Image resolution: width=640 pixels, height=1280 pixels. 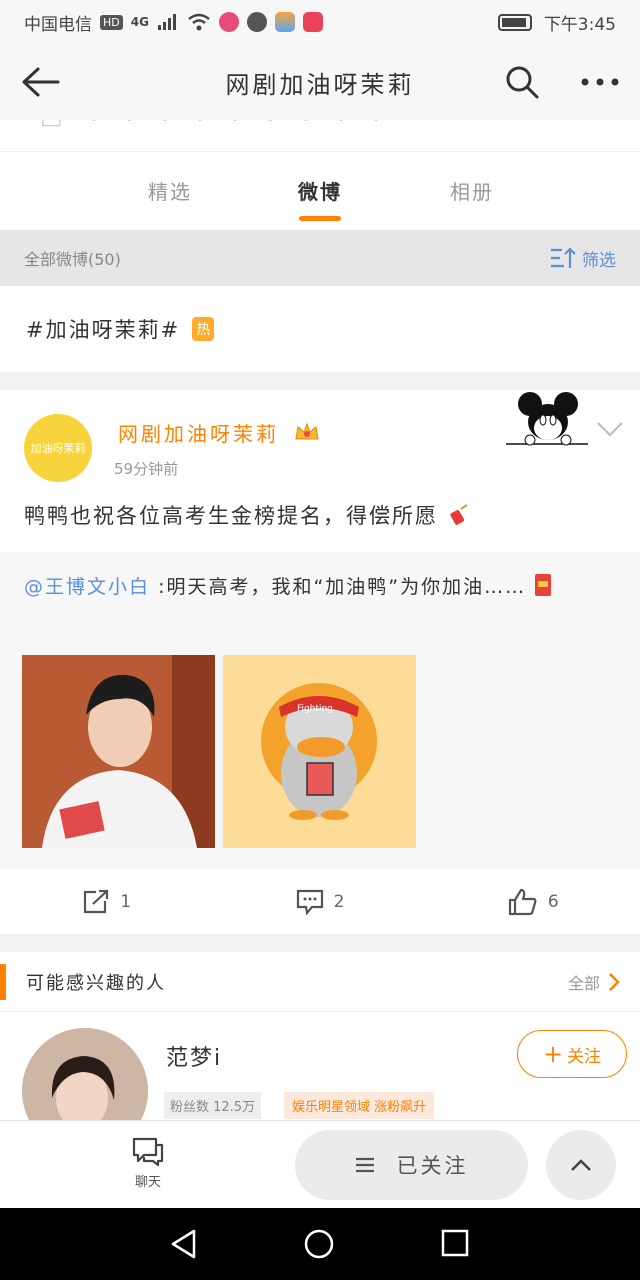 What do you see at coordinates (553, 902) in the screenshot?
I see `like-count: 6` at bounding box center [553, 902].